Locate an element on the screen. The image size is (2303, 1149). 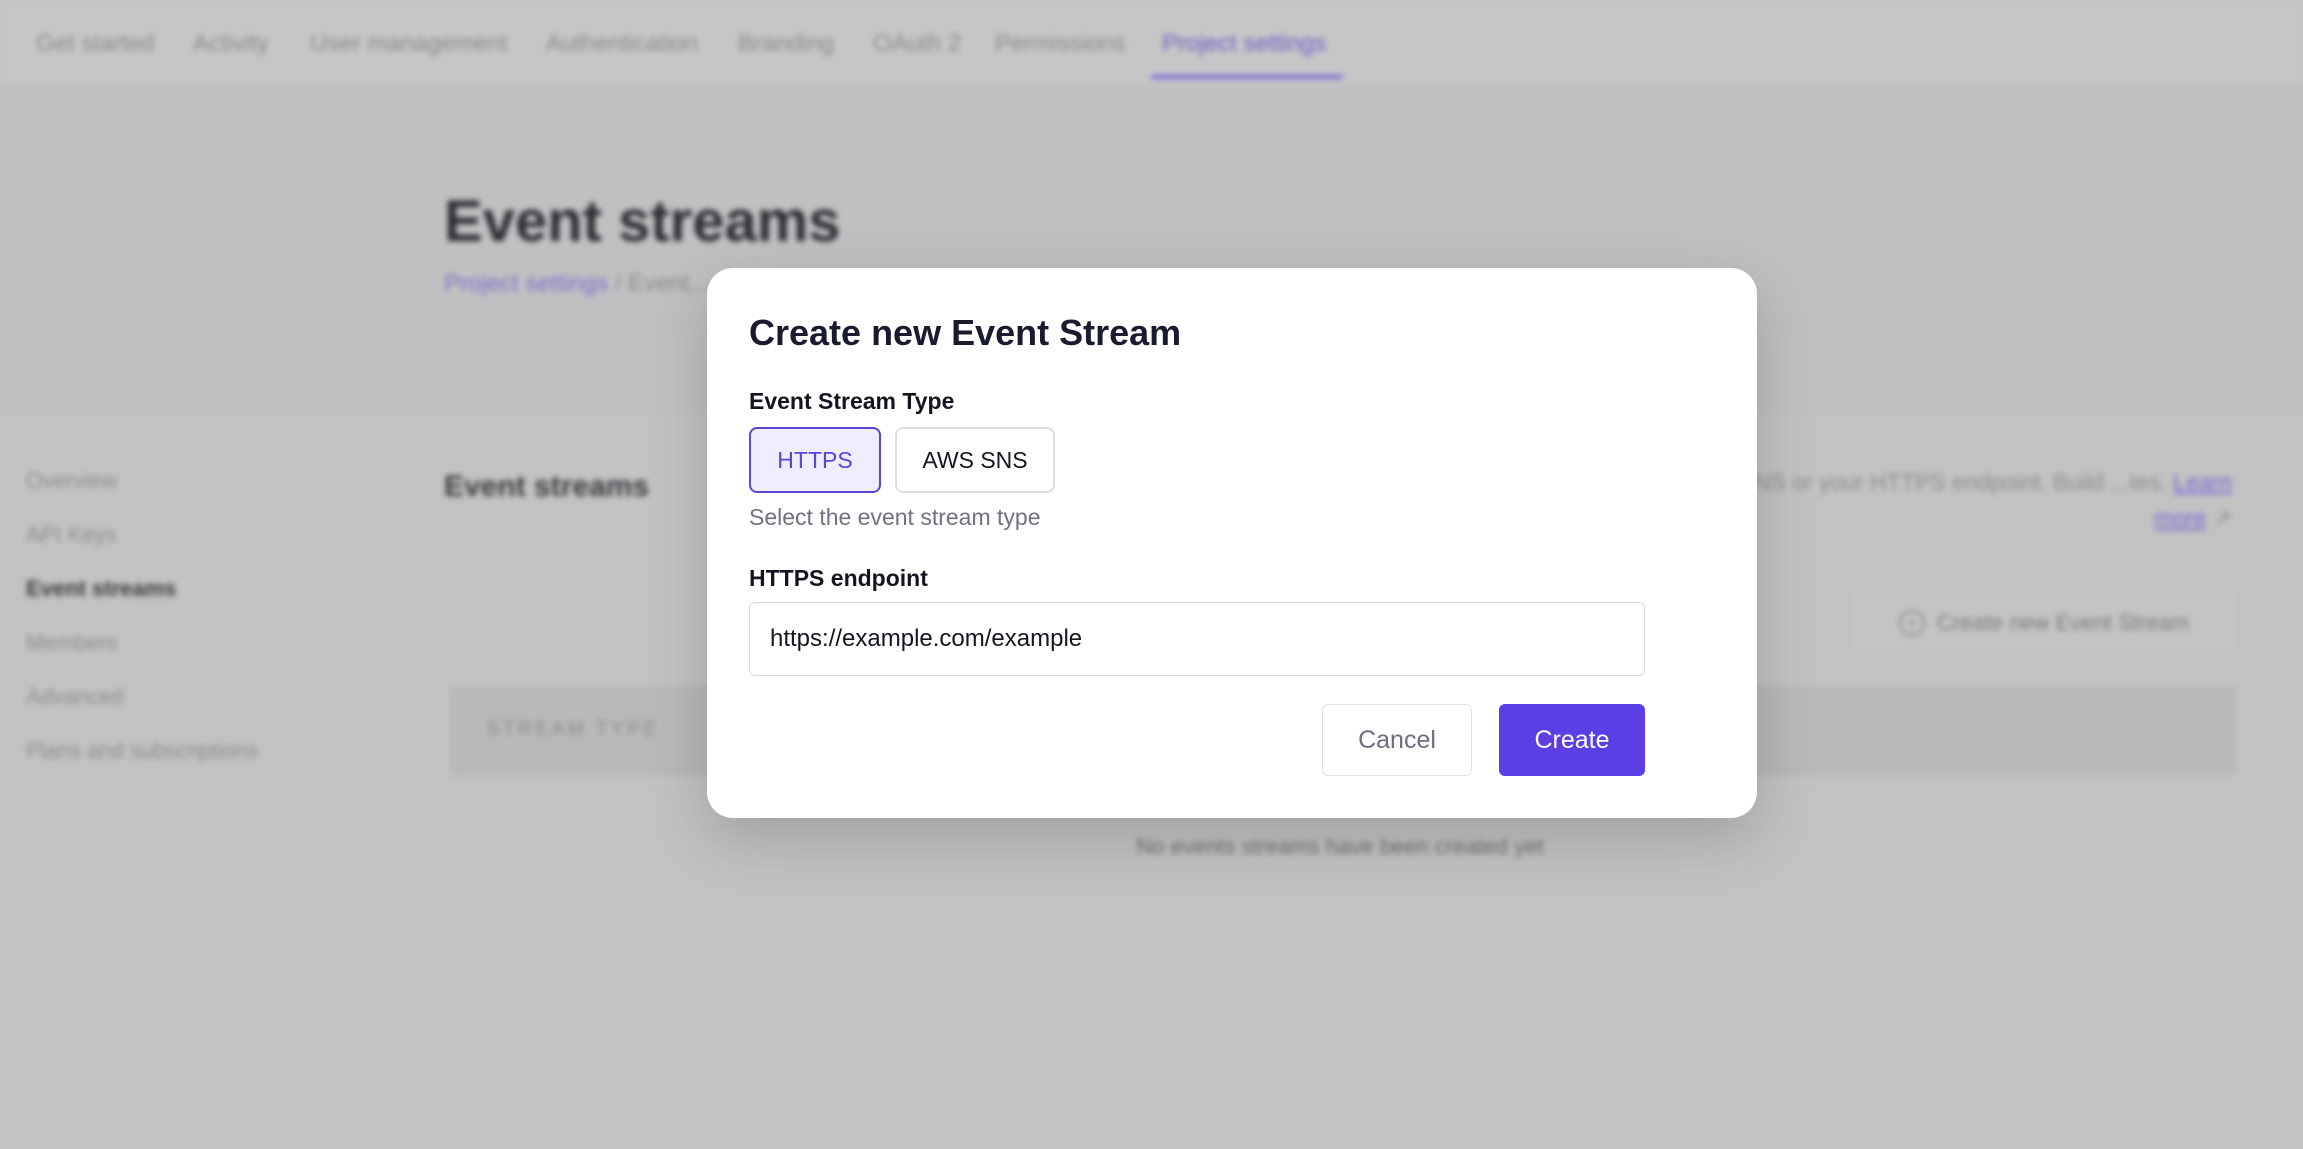
nav-tab-permissions: Permissions is located at coordinates (1060, 44).